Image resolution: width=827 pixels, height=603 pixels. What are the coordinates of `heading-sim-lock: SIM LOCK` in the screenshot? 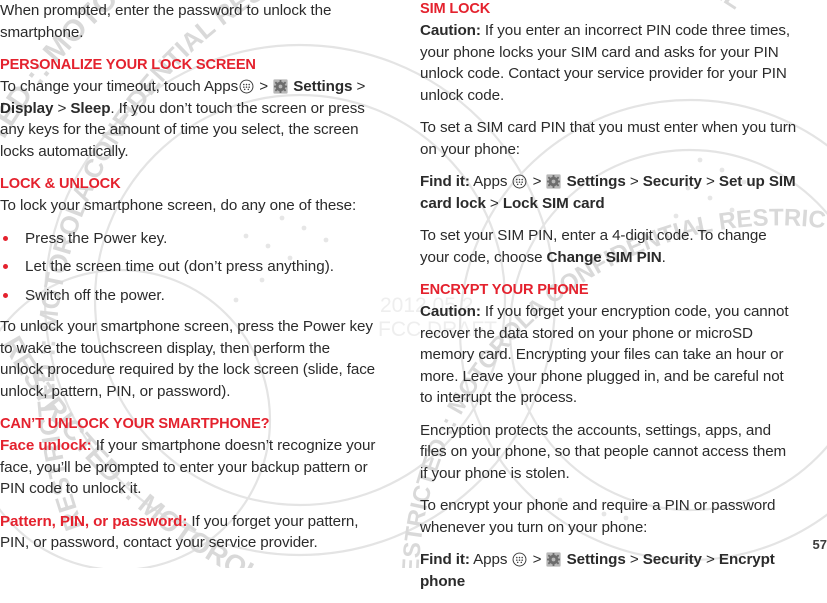 It's located at (455, 9).